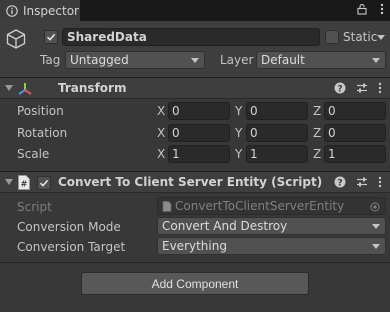 The image size is (390, 312). What do you see at coordinates (176, 133) in the screenshot?
I see `rotation-x-value: 0` at bounding box center [176, 133].